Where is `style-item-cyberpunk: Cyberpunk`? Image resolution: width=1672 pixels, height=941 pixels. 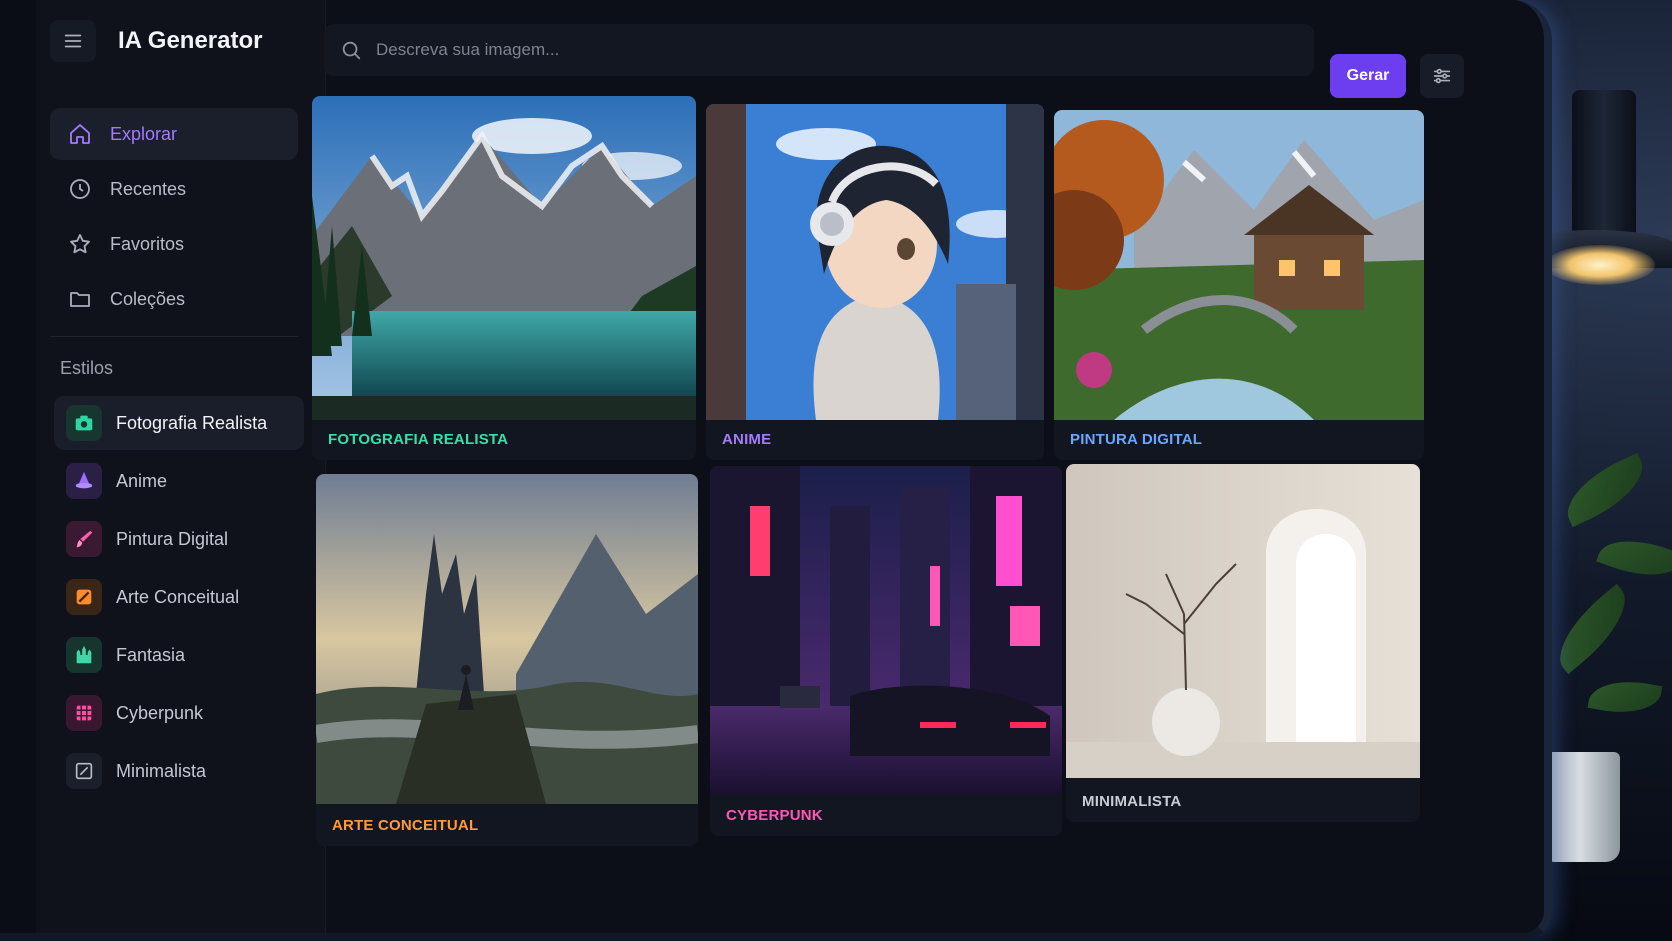
style-item-cyberpunk: Cyberpunk is located at coordinates (179, 713).